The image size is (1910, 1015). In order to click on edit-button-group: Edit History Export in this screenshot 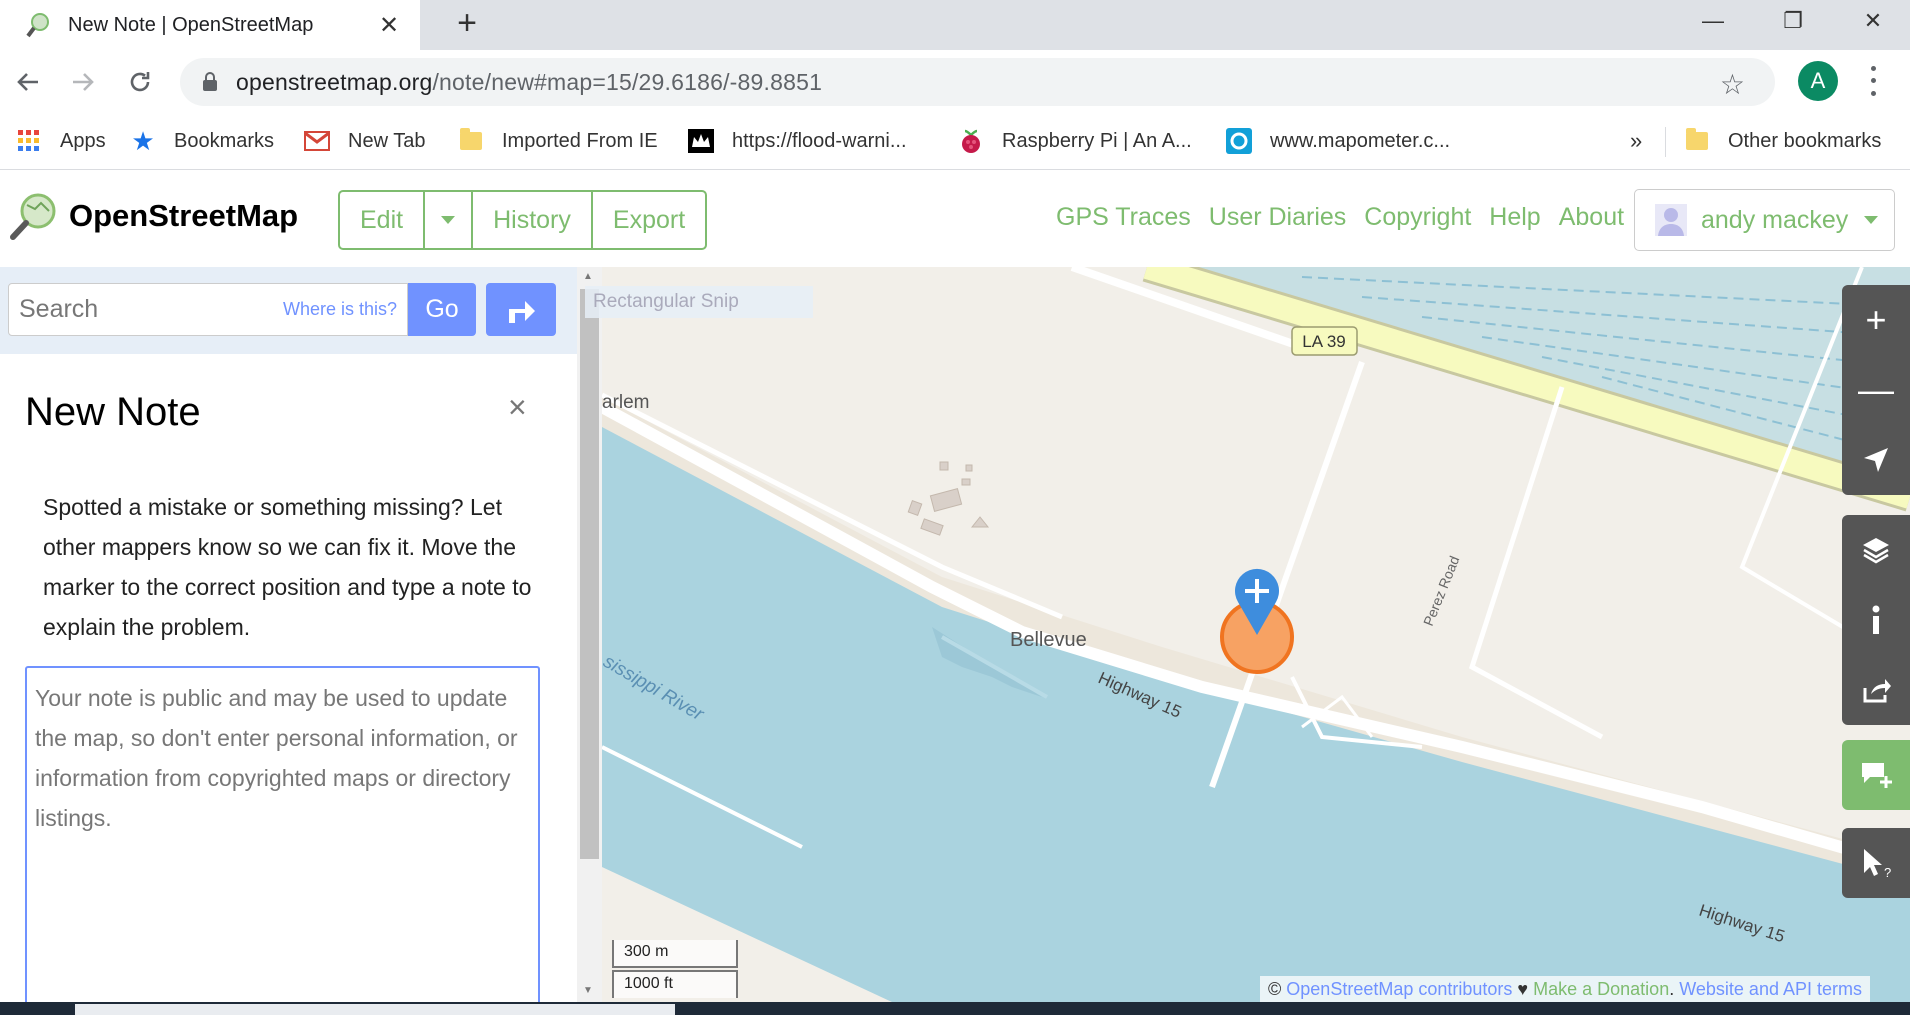, I will do `click(523, 220)`.